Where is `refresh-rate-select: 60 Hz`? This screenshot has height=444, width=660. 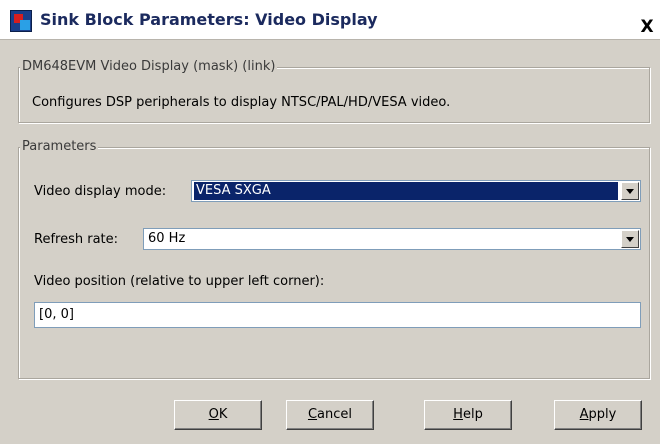
refresh-rate-select: 60 Hz is located at coordinates (392, 239).